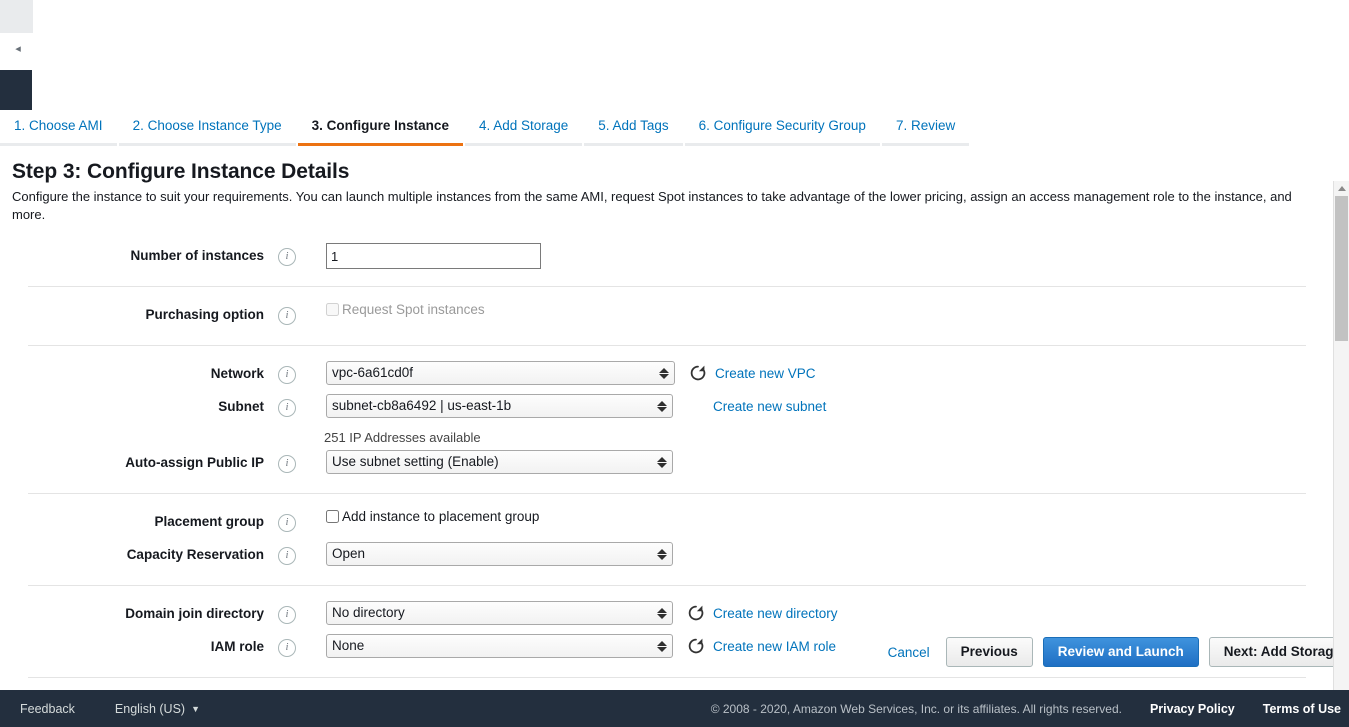 This screenshot has height=727, width=1349. I want to click on add-to-placement-group-checkbox-wrapper: Add instance to placement group, so click(432, 516).